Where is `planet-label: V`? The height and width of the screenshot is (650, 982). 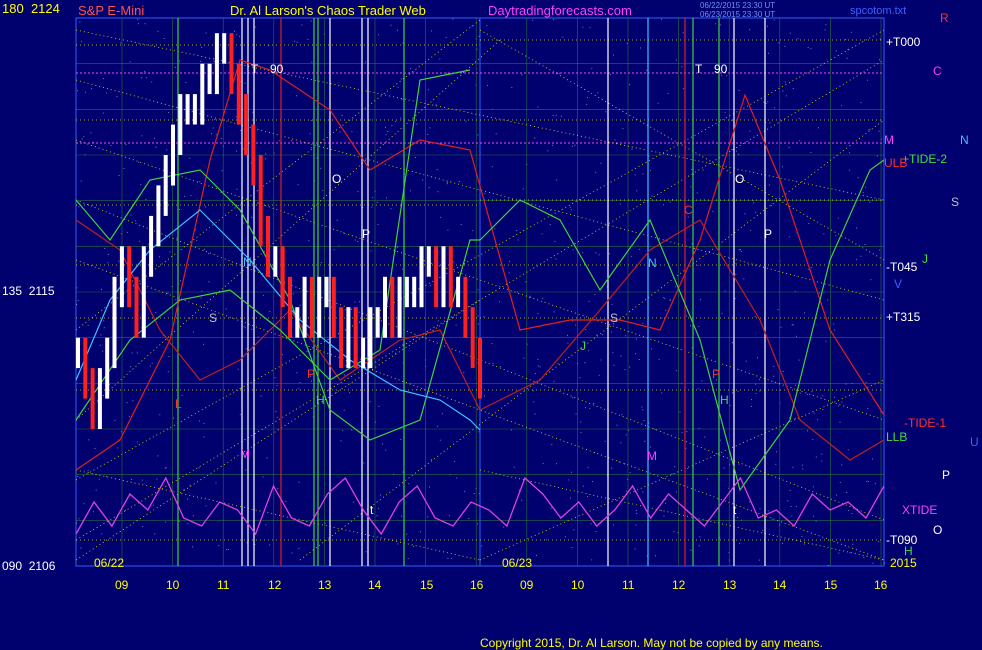
planet-label: V is located at coordinates (898, 284).